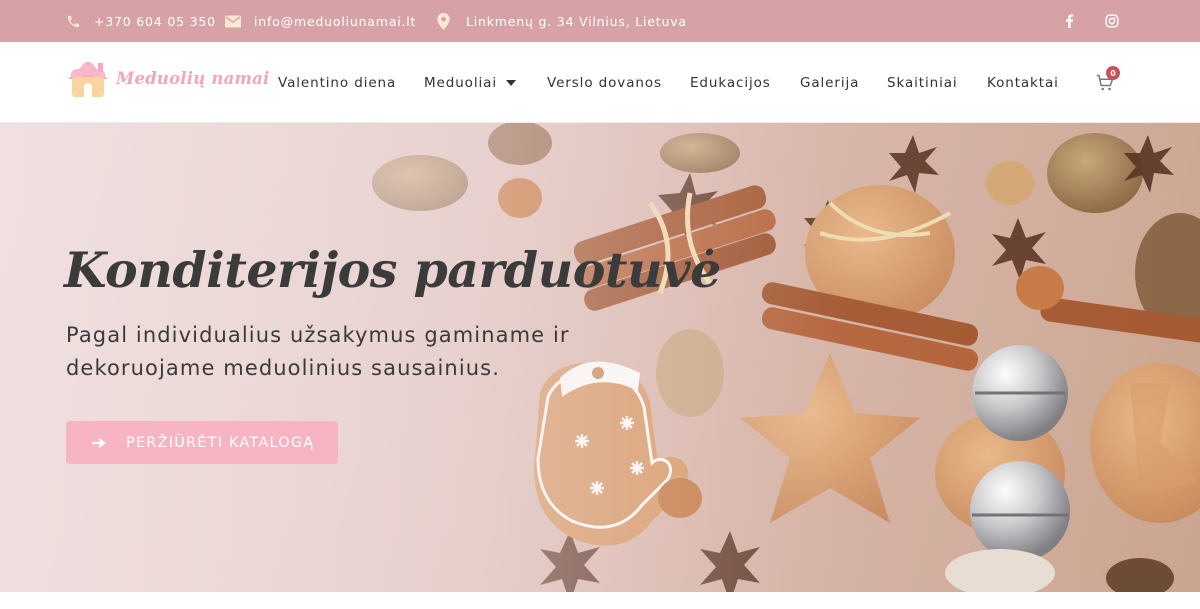 Image resolution: width=1200 pixels, height=609 pixels. Describe the element at coordinates (233, 21) in the screenshot. I see `envelope-icon` at that location.